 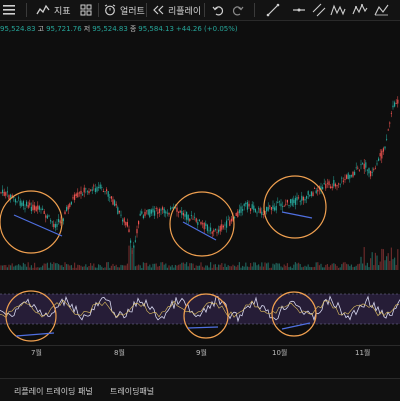 I want to click on pattern-tool, so click(x=338, y=10).